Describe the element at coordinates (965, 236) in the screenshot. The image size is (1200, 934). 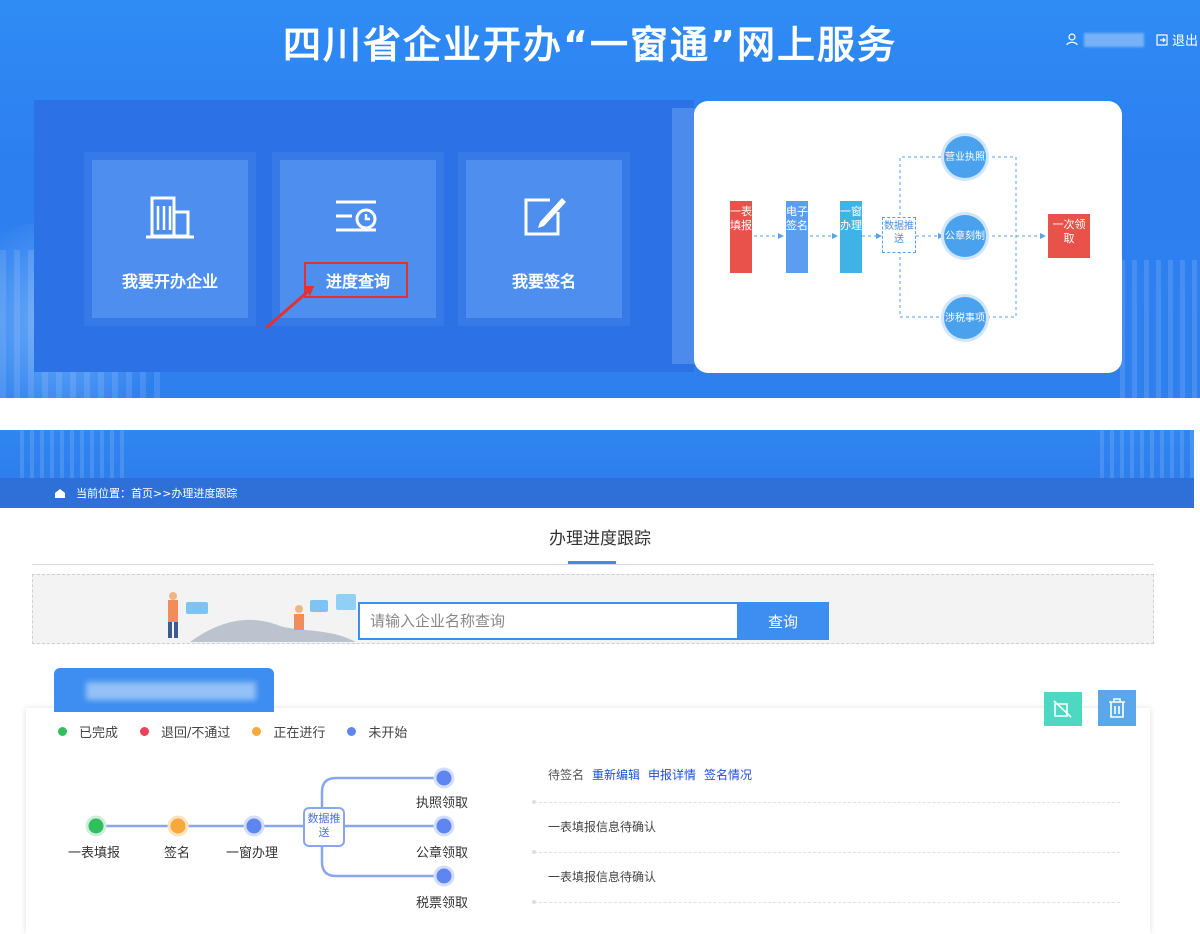
I see `flow-branch-seal: 公章刻制` at that location.